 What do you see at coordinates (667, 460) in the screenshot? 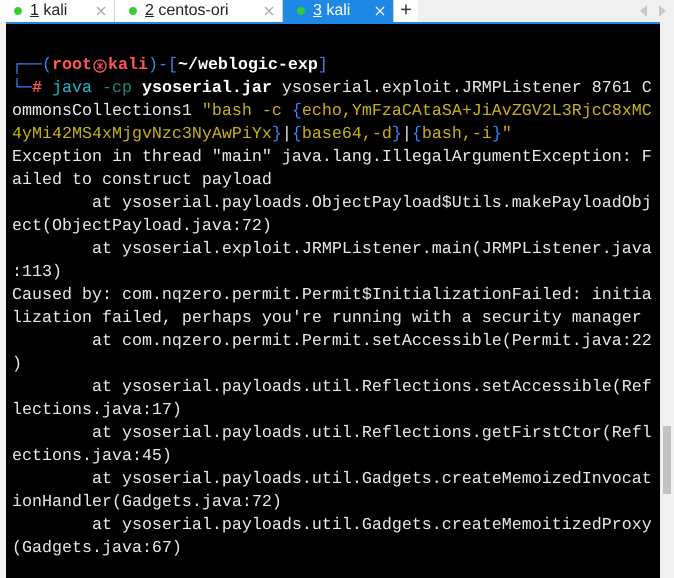
I see `scrollbar-thumb` at bounding box center [667, 460].